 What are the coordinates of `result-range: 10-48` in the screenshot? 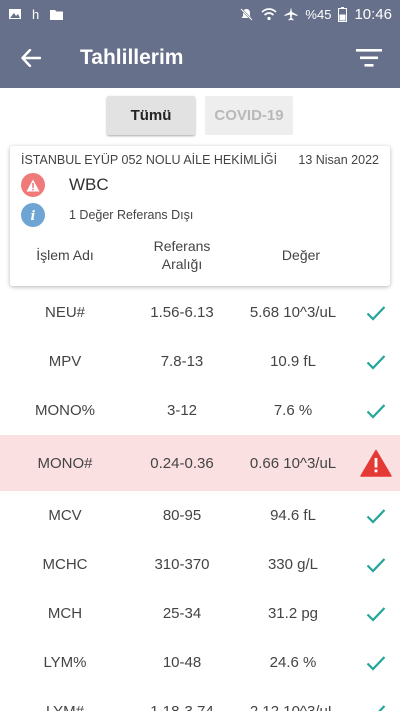 It's located at (182, 662).